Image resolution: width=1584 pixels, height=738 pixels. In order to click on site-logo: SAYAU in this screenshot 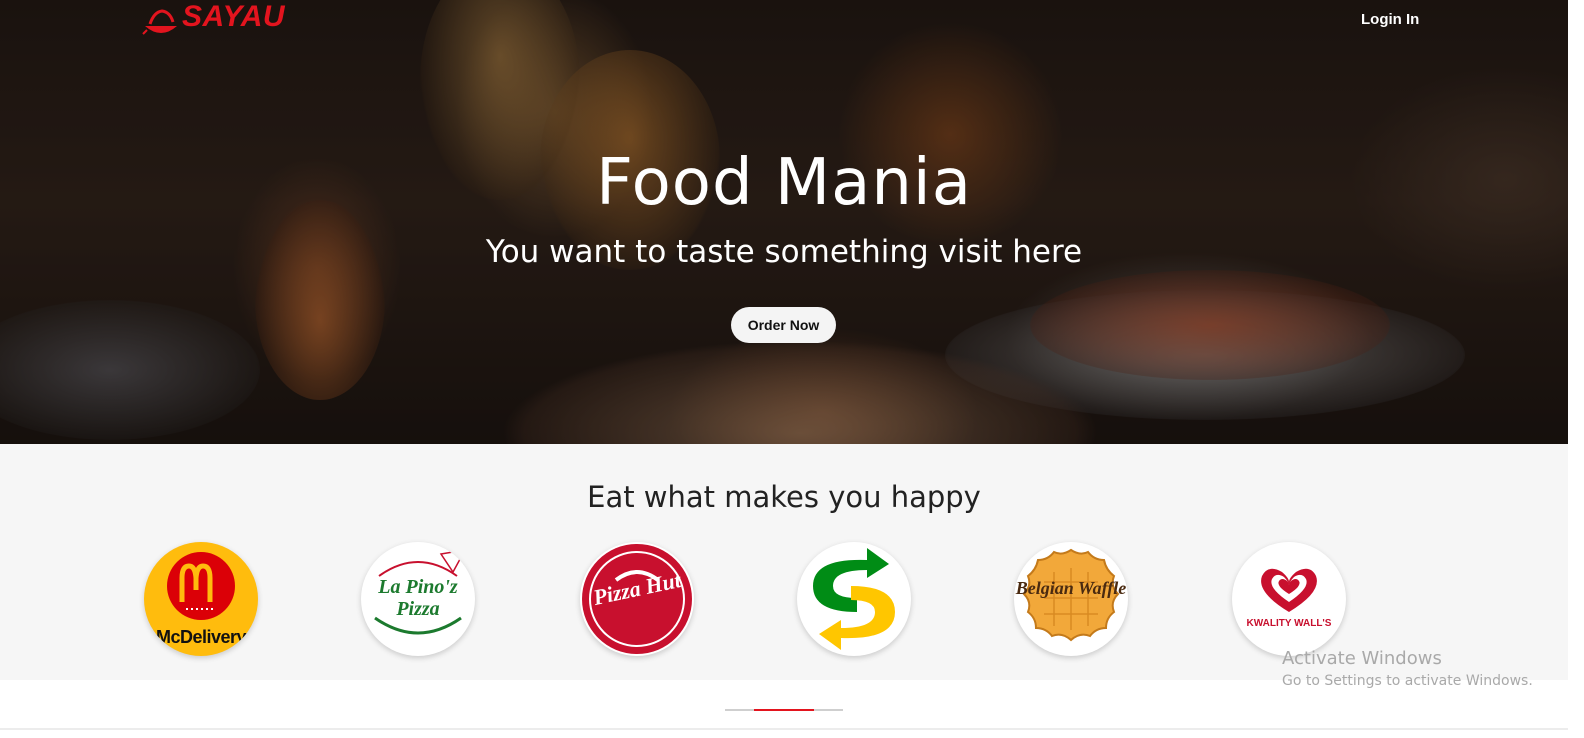, I will do `click(213, 22)`.